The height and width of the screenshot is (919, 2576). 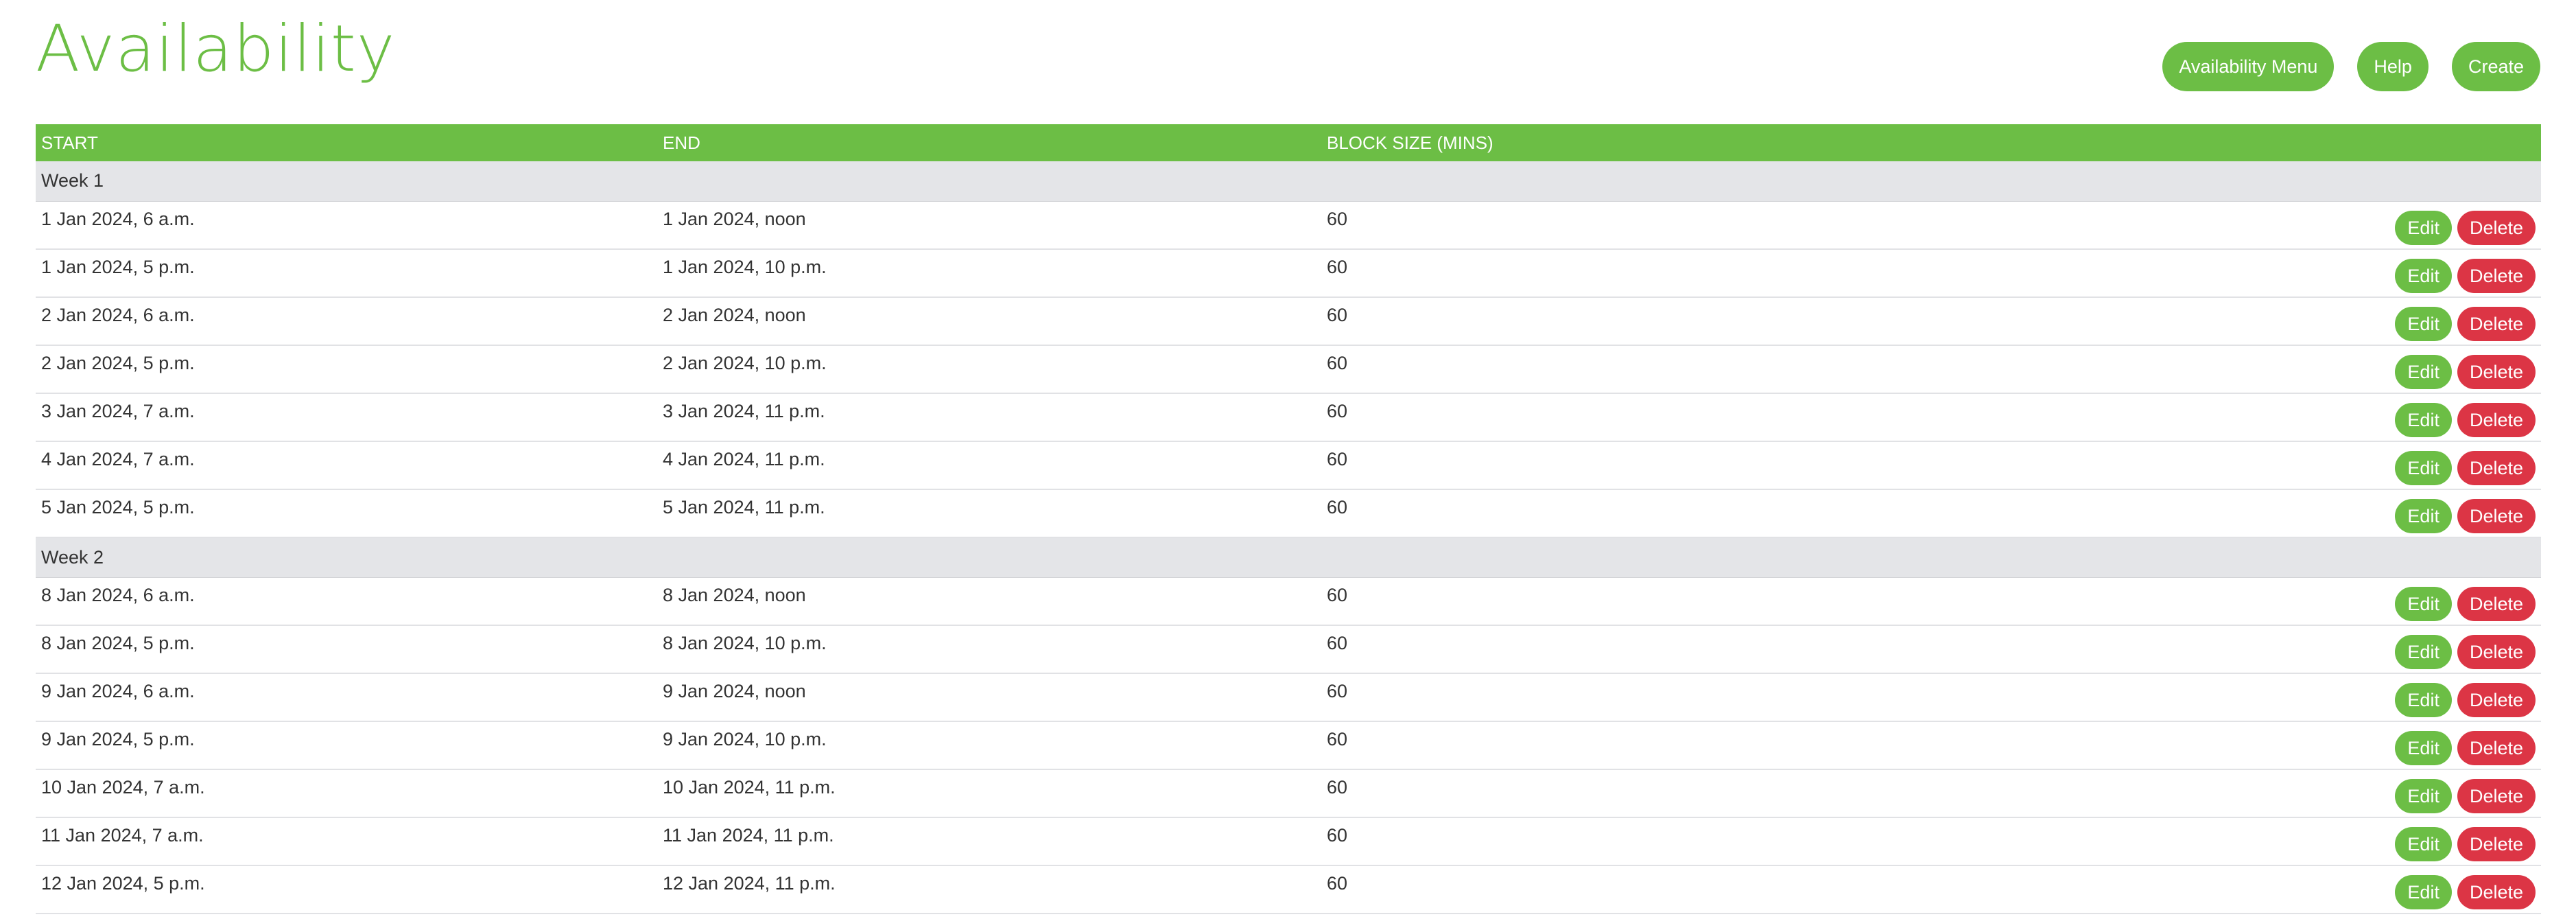 What do you see at coordinates (1288, 142) in the screenshot?
I see `table-header-row: START END BLOCK SIZE (MINS)` at bounding box center [1288, 142].